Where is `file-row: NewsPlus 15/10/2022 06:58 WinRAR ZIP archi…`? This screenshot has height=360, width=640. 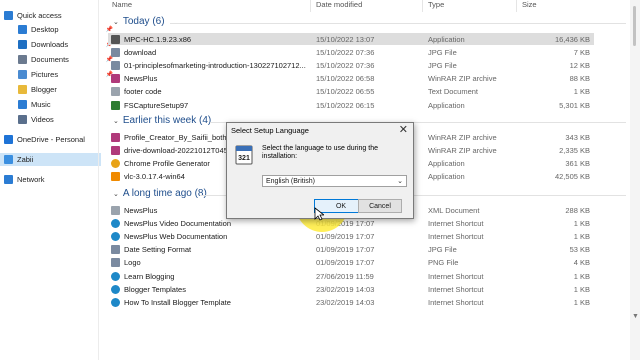
file-row: NewsPlus 15/10/2022 06:58 WinRAR ZIP archi… is located at coordinates (351, 79).